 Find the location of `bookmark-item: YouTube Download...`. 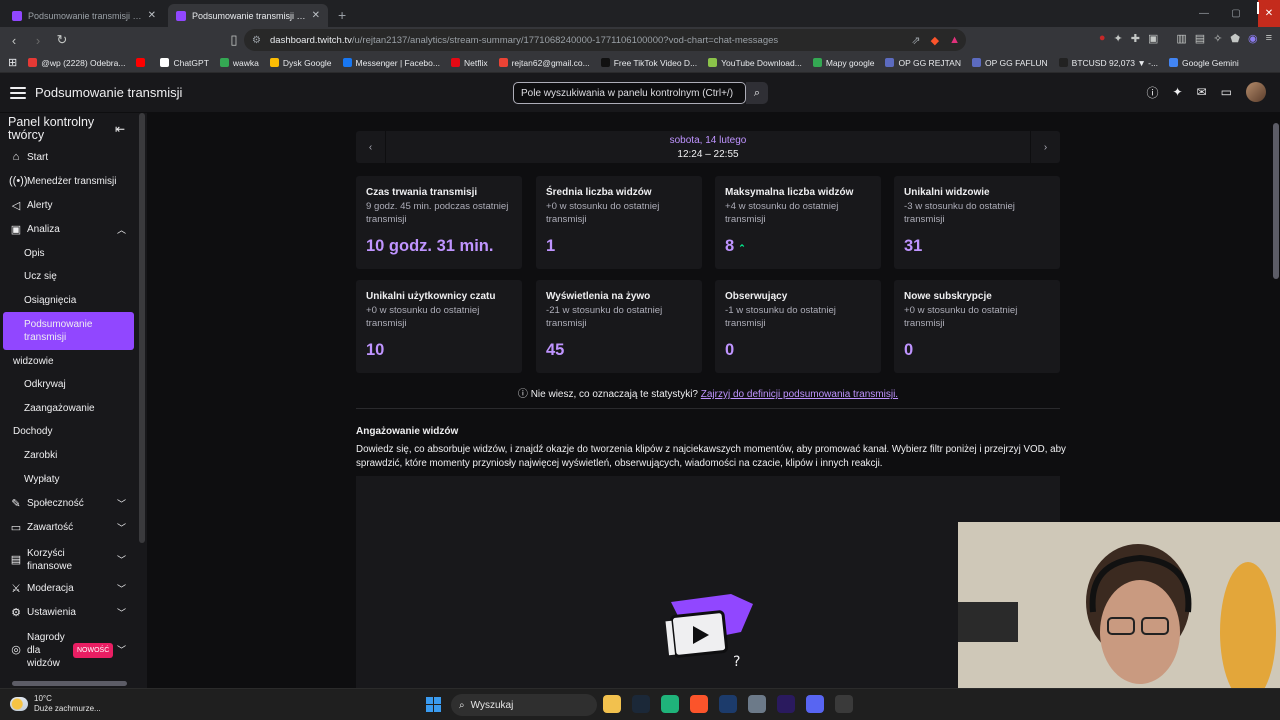

bookmark-item: YouTube Download... is located at coordinates (755, 63).